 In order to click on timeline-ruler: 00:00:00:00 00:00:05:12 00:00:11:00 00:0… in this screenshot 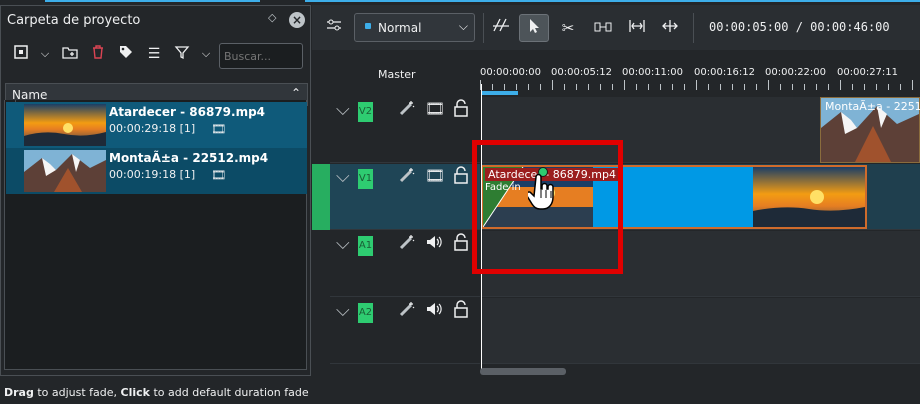, I will do `click(700, 79)`.